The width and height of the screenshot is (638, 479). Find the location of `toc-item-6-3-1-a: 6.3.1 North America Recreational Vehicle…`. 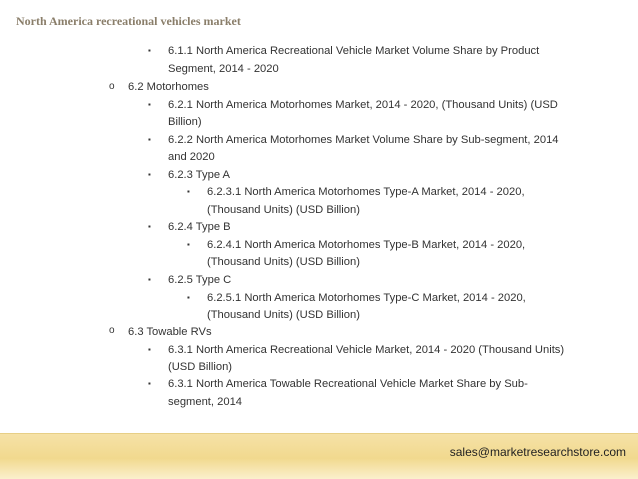

toc-item-6-3-1-a: 6.3.1 North America Recreational Vehicle… is located at coordinates (366, 350).